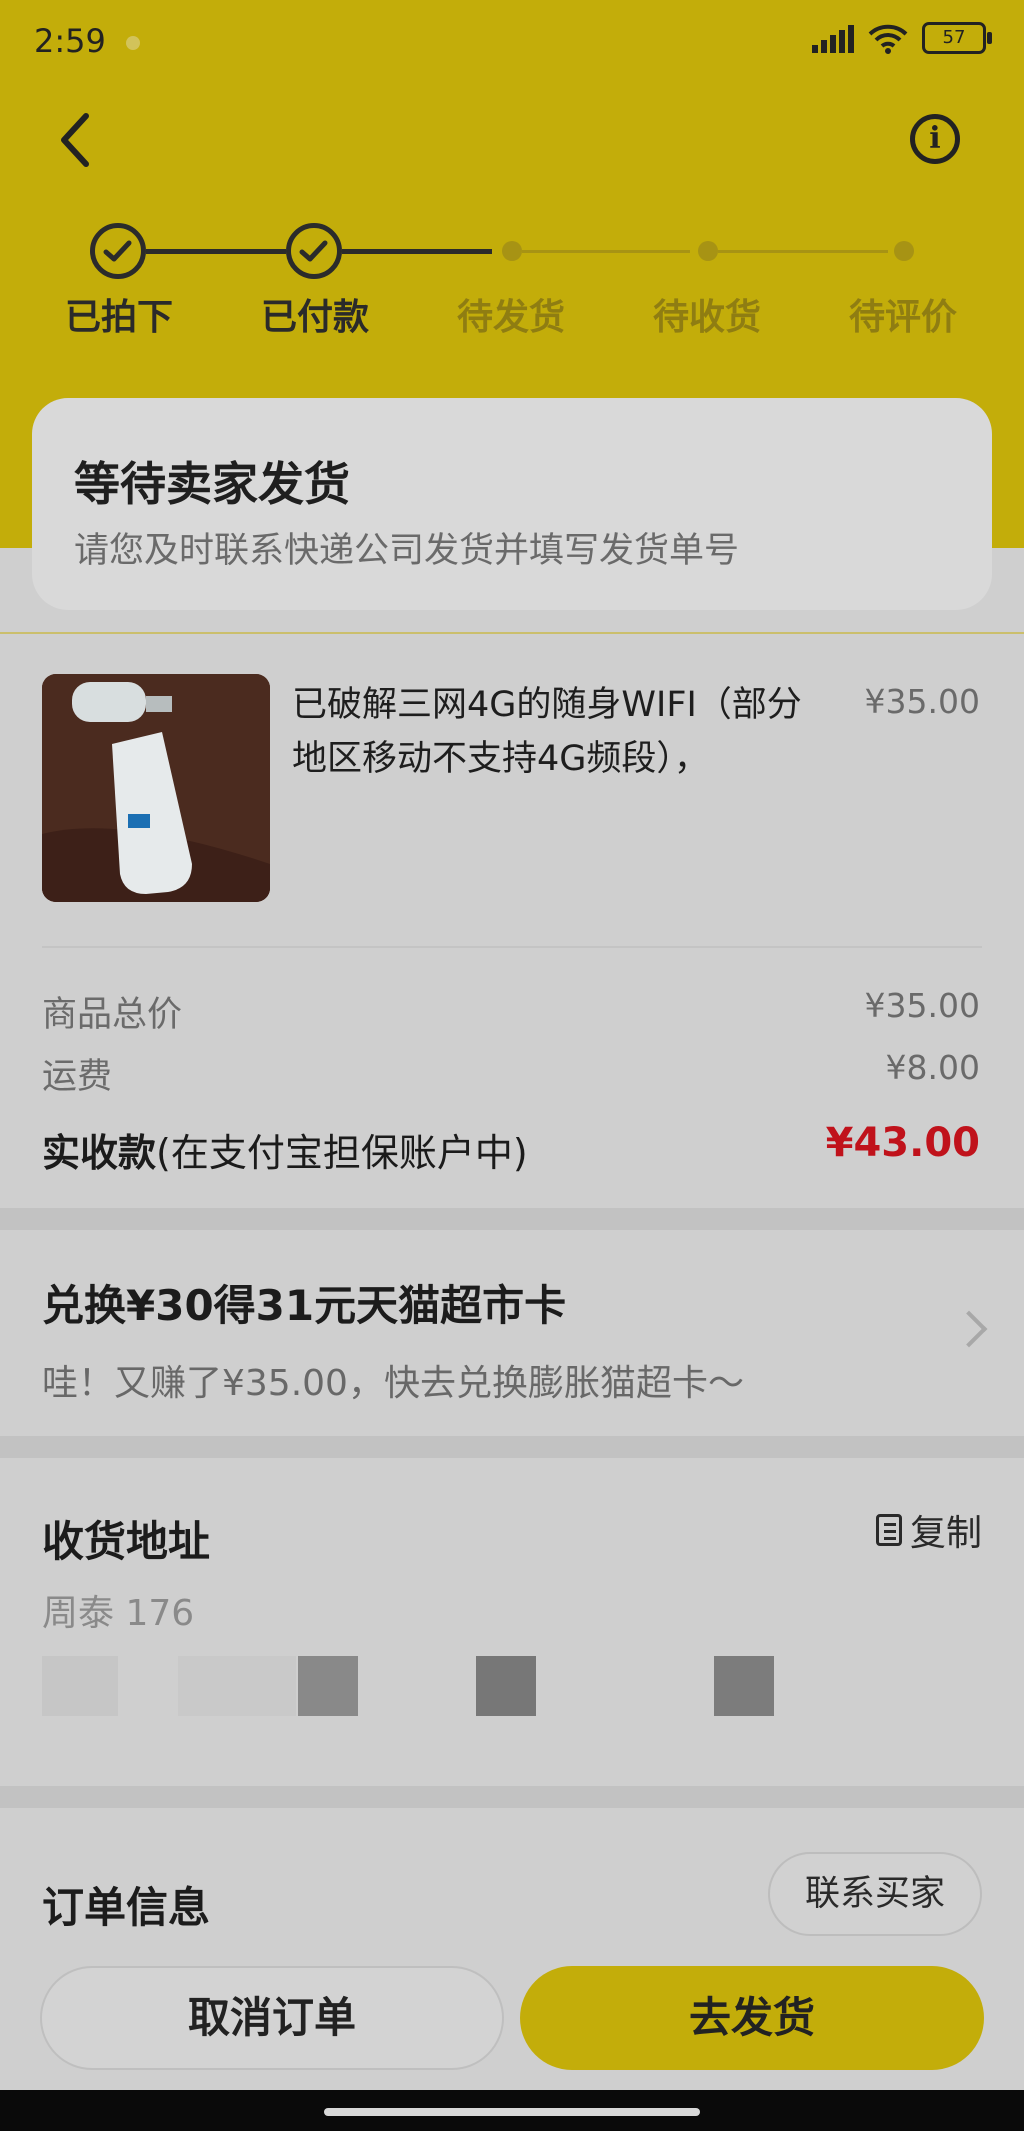 Image resolution: width=1024 pixels, height=2131 pixels. What do you see at coordinates (945, 1533) in the screenshot?
I see `copy-label: 复制` at bounding box center [945, 1533].